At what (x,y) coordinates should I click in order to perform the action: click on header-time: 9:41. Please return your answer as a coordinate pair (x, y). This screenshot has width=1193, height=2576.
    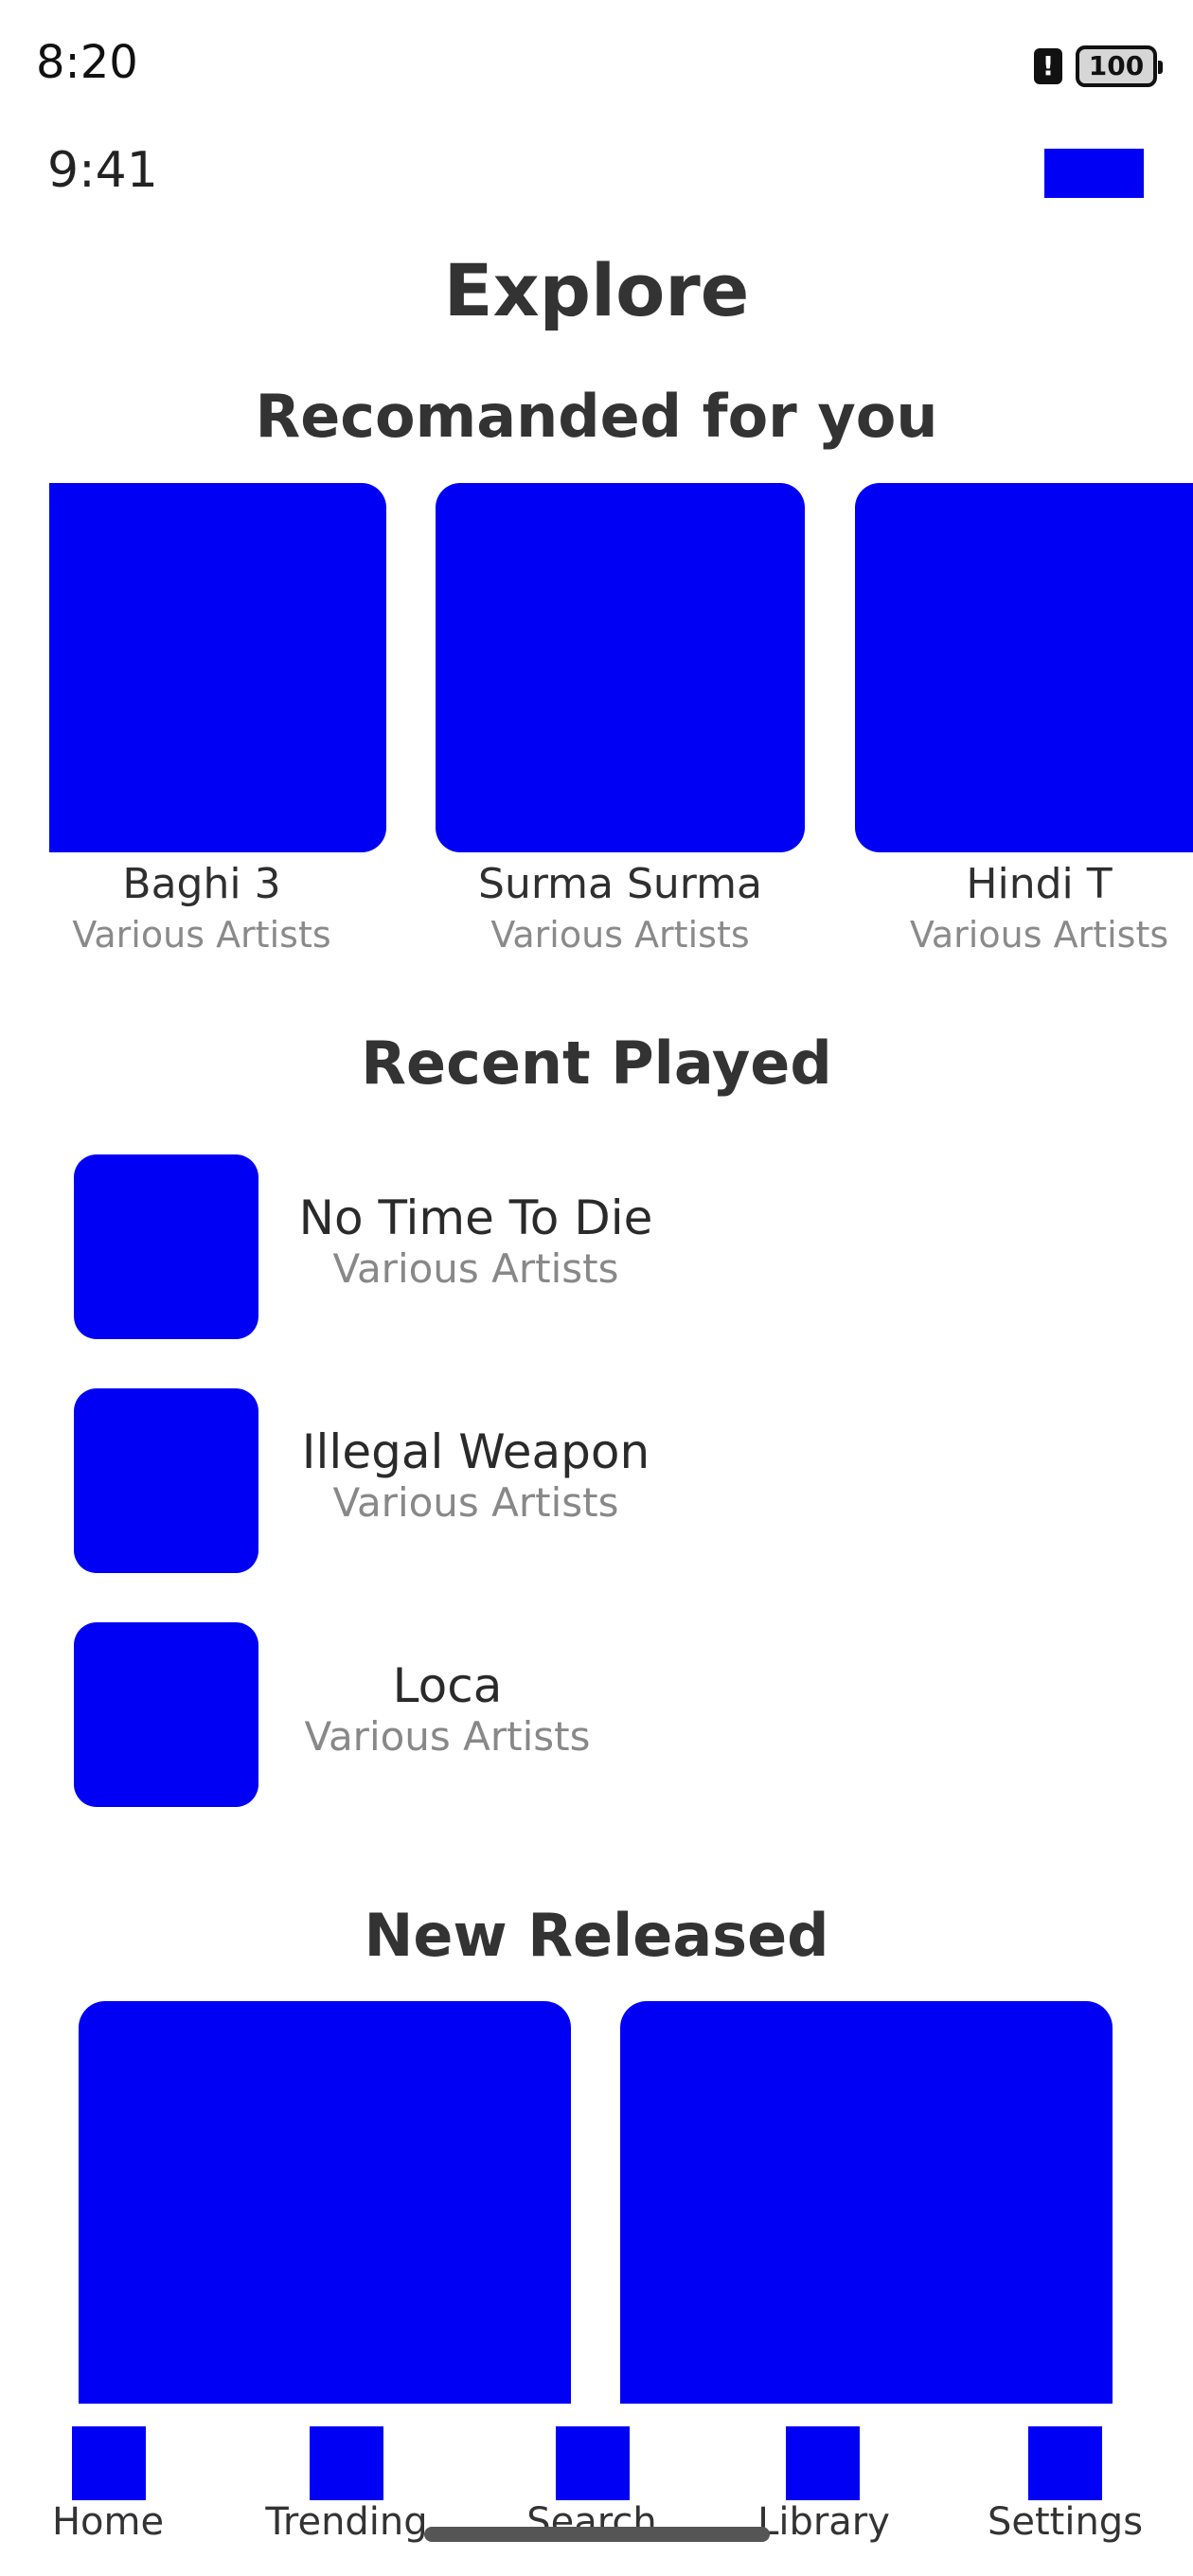
    Looking at the image, I should click on (102, 170).